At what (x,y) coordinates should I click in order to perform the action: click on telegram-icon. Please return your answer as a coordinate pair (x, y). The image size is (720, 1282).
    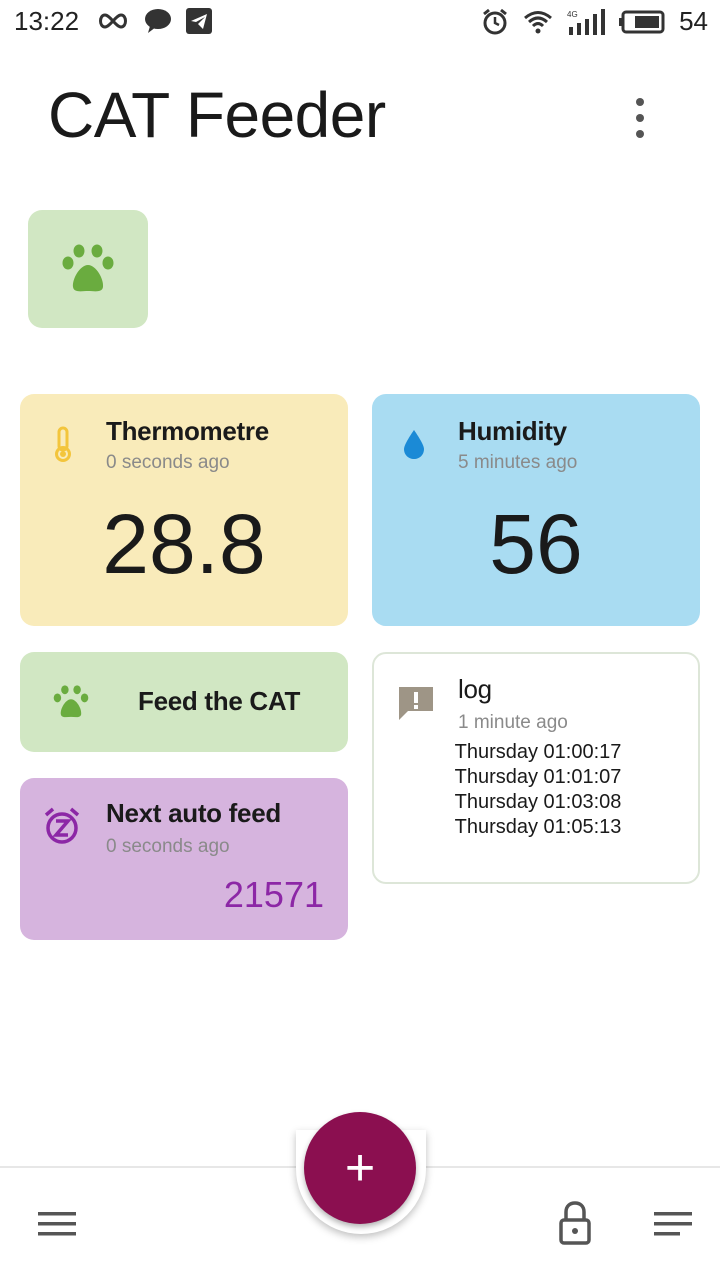
    Looking at the image, I should click on (199, 21).